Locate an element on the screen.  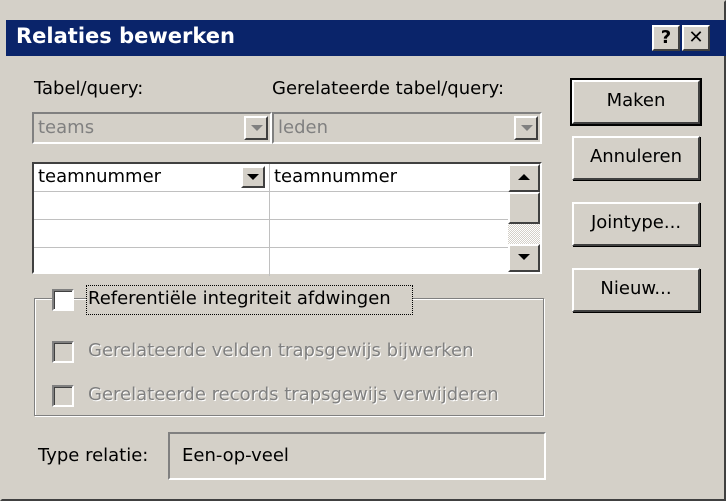
cascade-update-checkbox is located at coordinates (63, 352).